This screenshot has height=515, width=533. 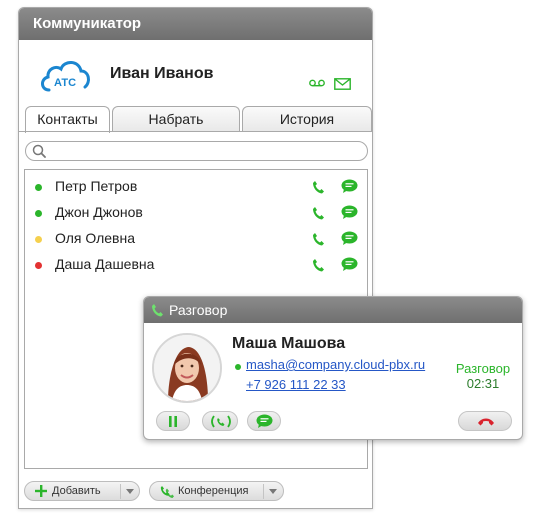 What do you see at coordinates (307, 119) in the screenshot?
I see `tab-history: История` at bounding box center [307, 119].